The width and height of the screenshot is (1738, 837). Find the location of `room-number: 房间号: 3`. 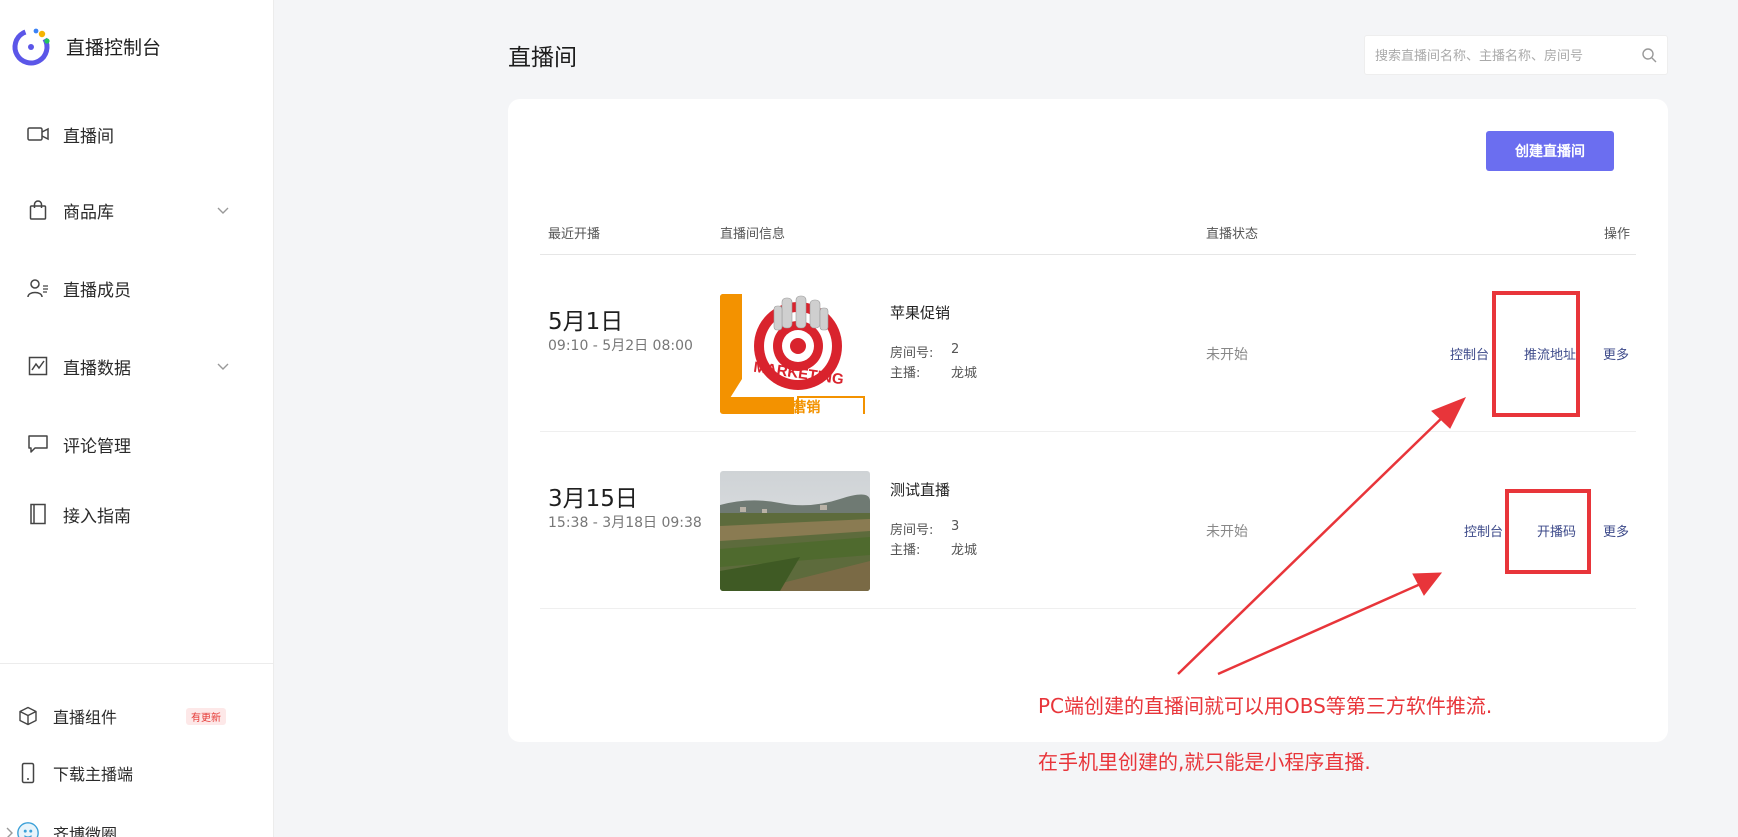

room-number: 房间号: 3 is located at coordinates (924, 528).